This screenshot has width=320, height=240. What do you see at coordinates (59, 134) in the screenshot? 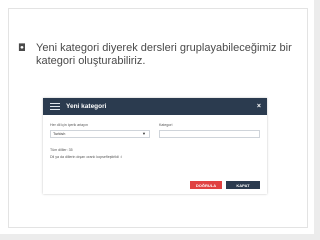
I see `language-select-value: Turkish` at bounding box center [59, 134].